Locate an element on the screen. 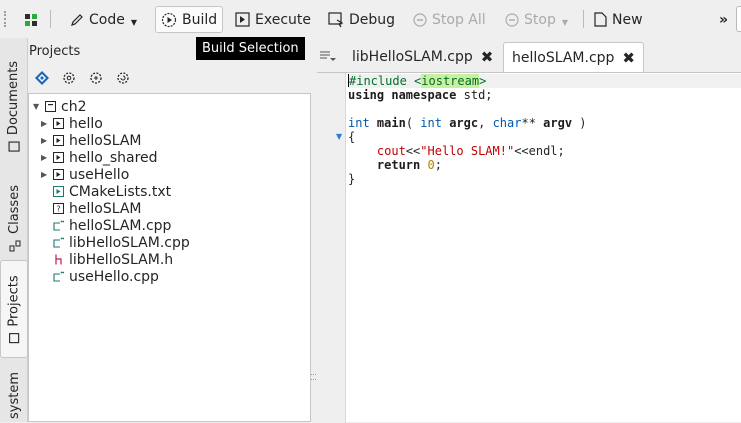 This screenshot has height=423, width=741. sidebar-tab-rail: Documents Classes Projects system is located at coordinates (14, 230).